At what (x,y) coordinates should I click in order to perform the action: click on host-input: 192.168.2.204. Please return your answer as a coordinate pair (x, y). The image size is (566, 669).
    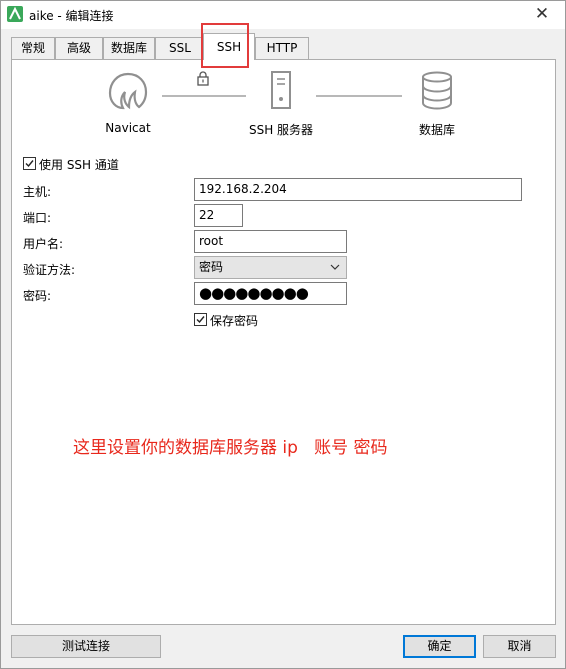
    Looking at the image, I should click on (358, 189).